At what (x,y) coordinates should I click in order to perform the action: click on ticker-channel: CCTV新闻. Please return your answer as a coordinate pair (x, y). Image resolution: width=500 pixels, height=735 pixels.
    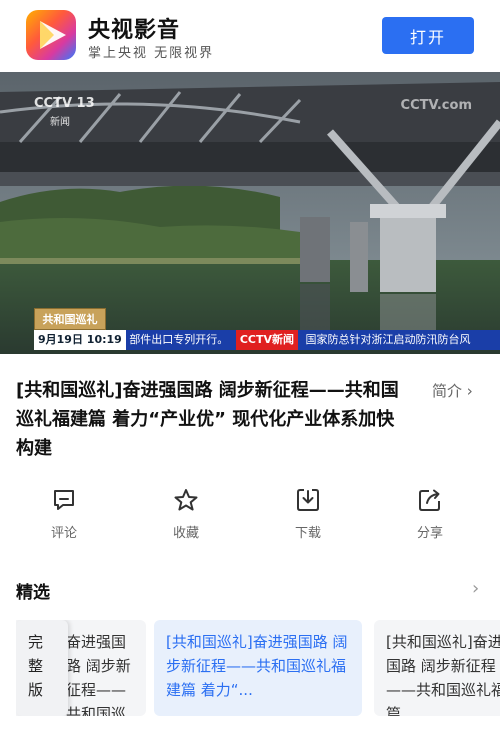
    Looking at the image, I should click on (266, 340).